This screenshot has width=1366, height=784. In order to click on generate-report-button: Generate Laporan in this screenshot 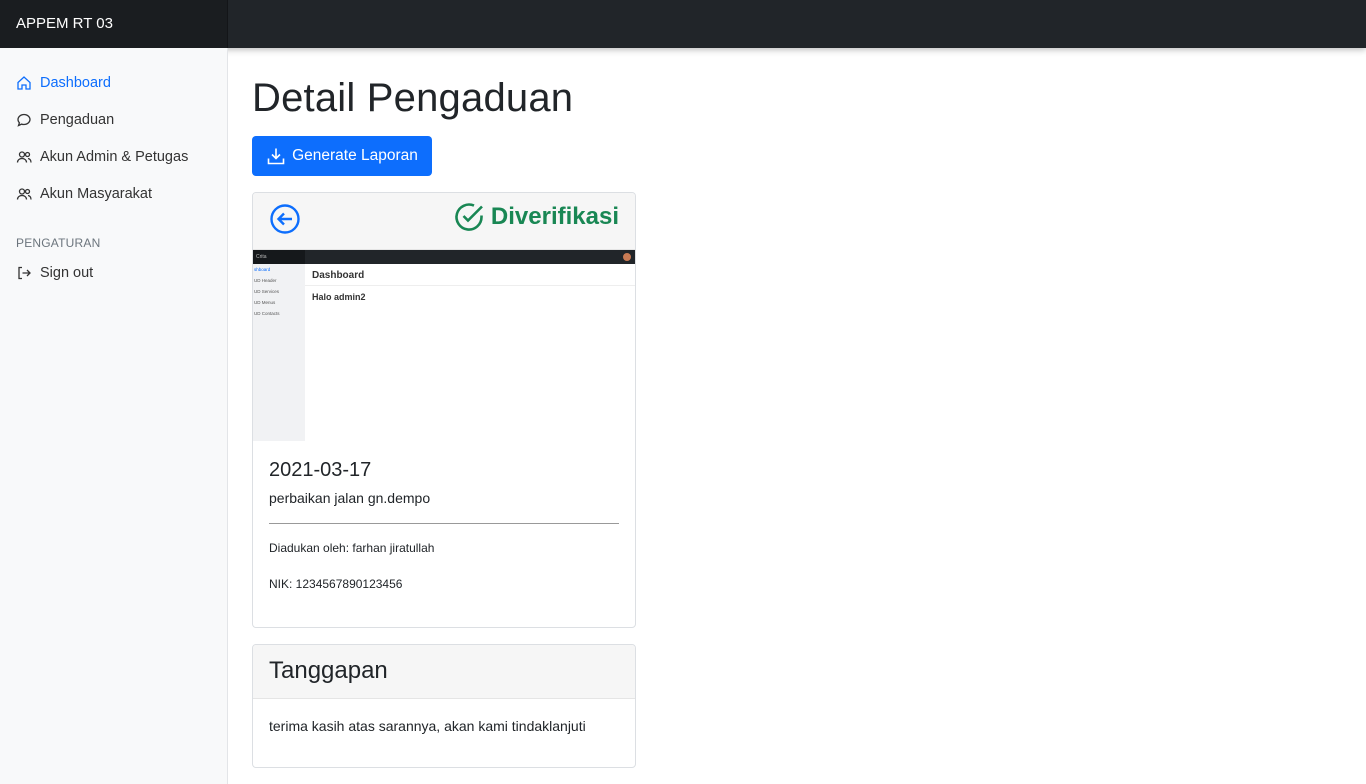, I will do `click(342, 156)`.